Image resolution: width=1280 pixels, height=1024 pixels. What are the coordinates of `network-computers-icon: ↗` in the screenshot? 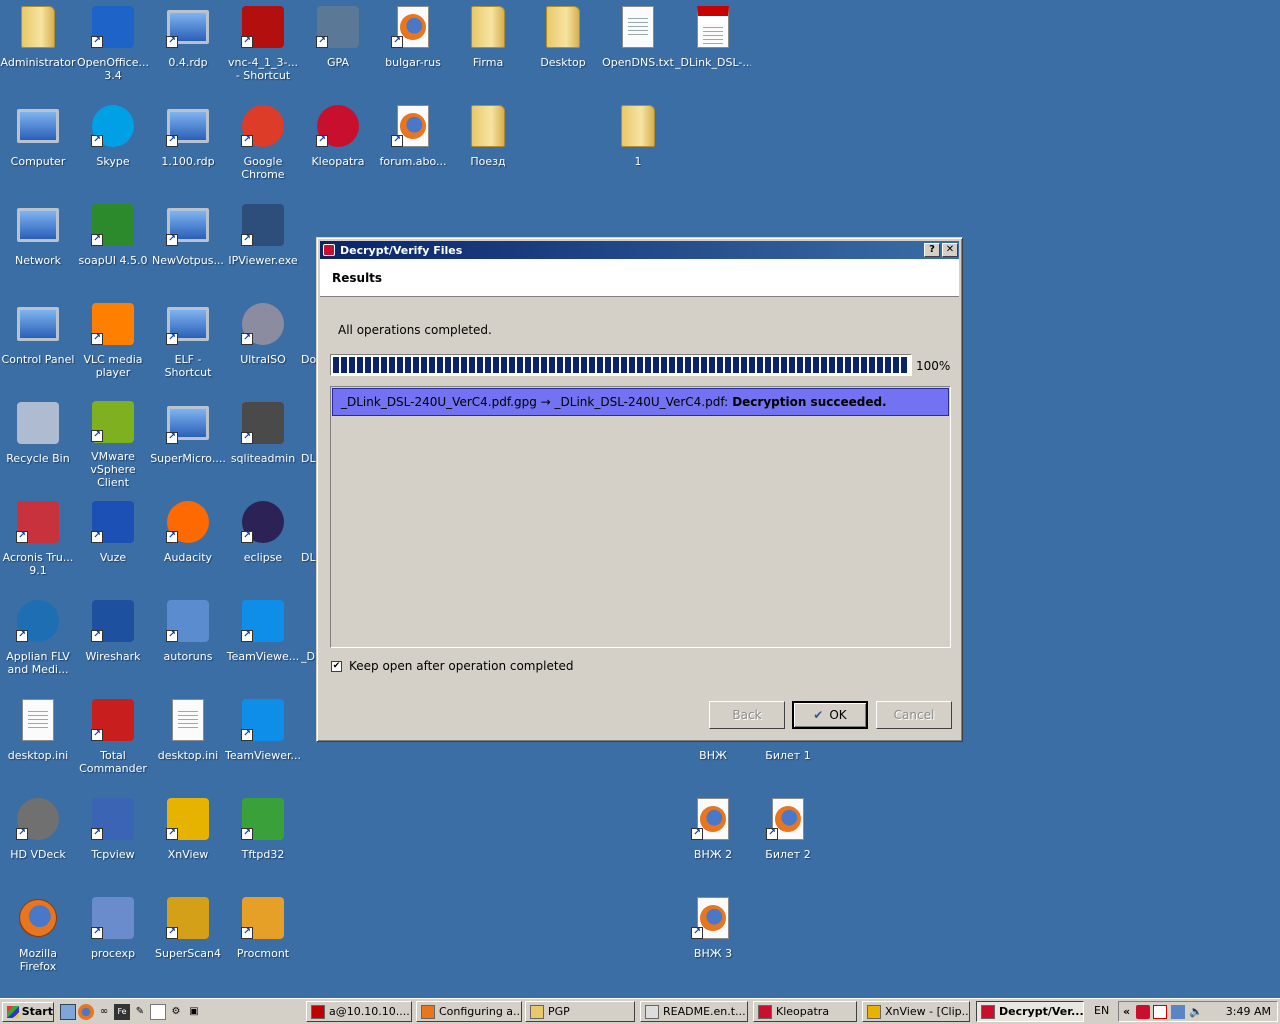 It's located at (188, 324).